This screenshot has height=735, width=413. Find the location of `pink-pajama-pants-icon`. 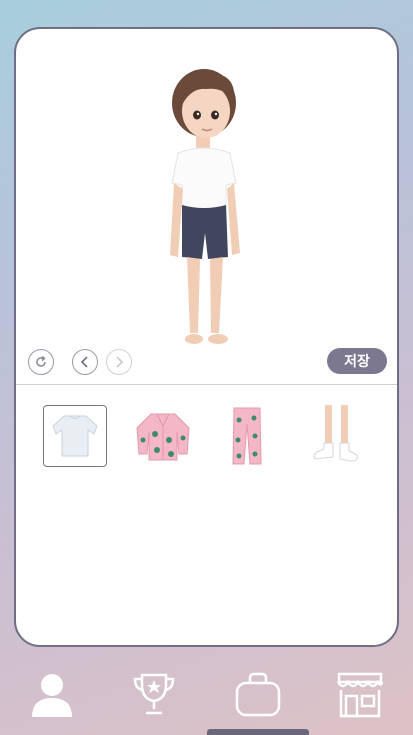

pink-pajama-pants-icon is located at coordinates (247, 436).